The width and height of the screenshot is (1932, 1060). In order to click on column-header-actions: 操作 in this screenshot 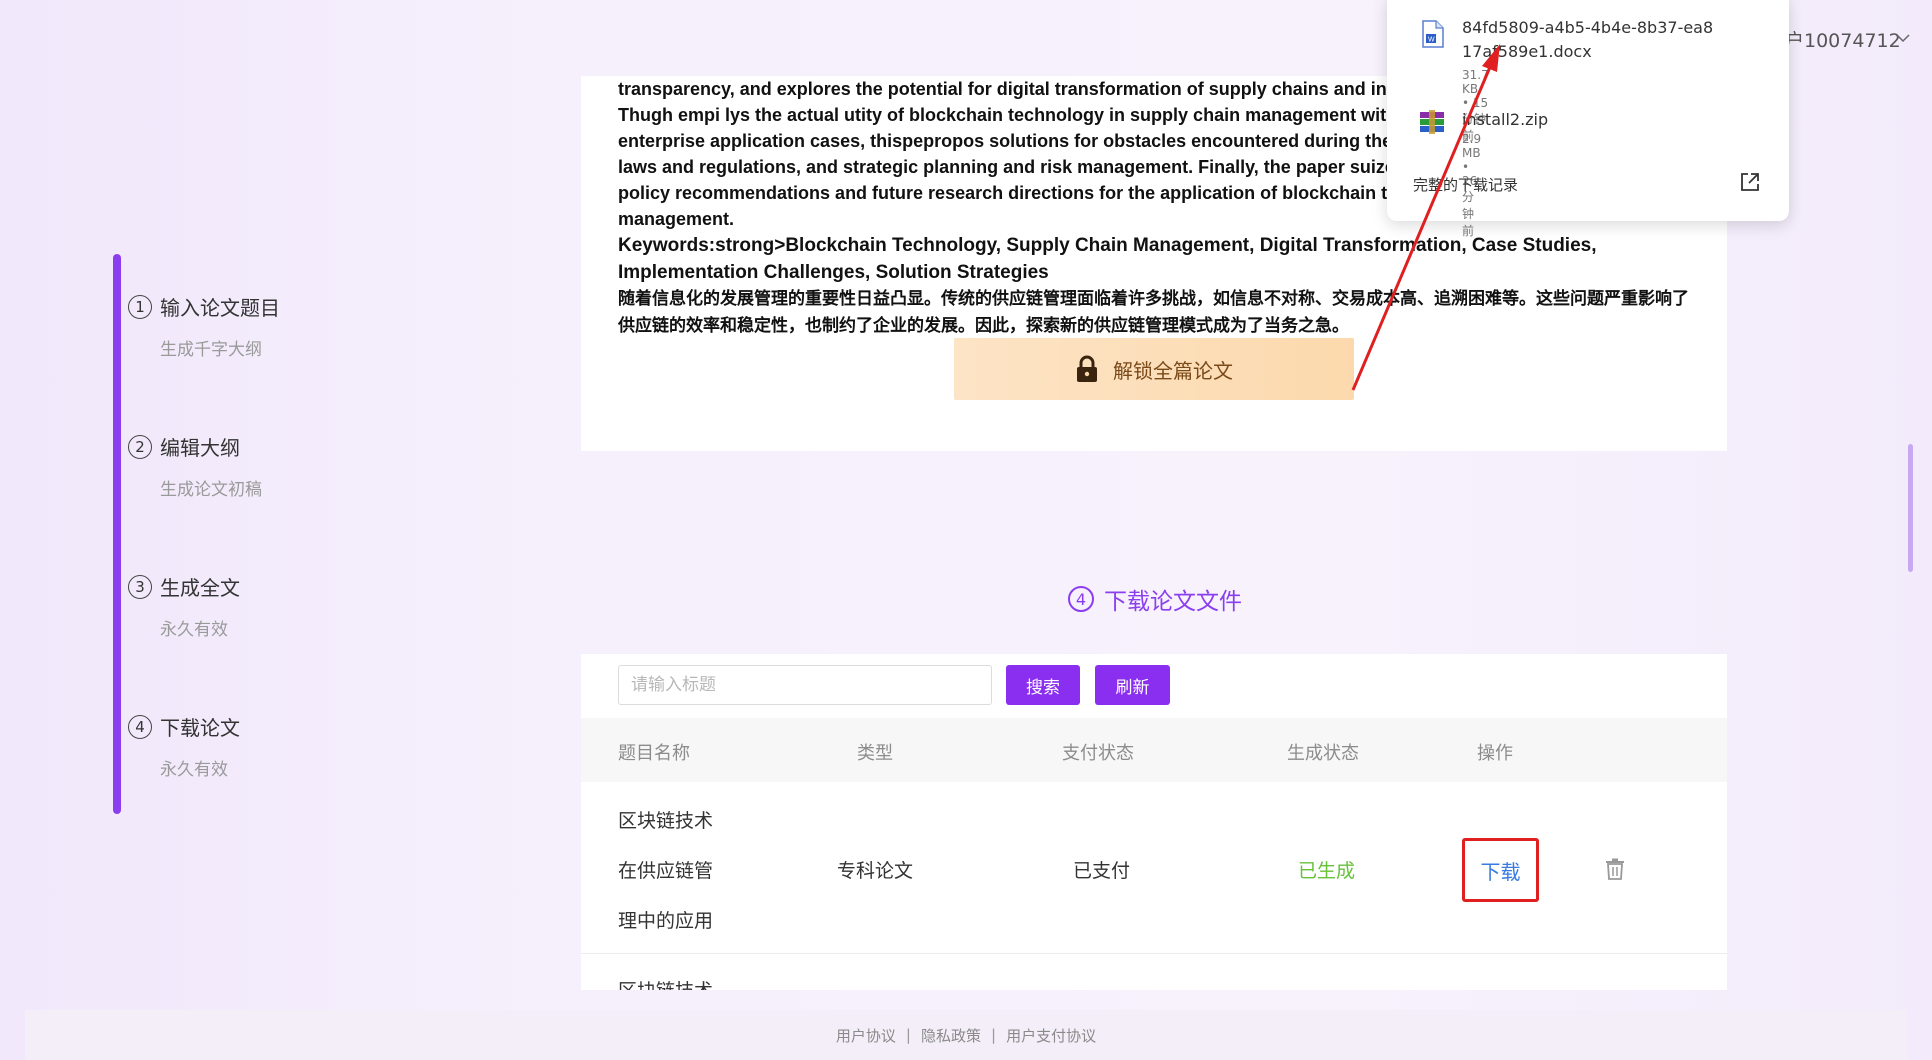, I will do `click(1495, 753)`.